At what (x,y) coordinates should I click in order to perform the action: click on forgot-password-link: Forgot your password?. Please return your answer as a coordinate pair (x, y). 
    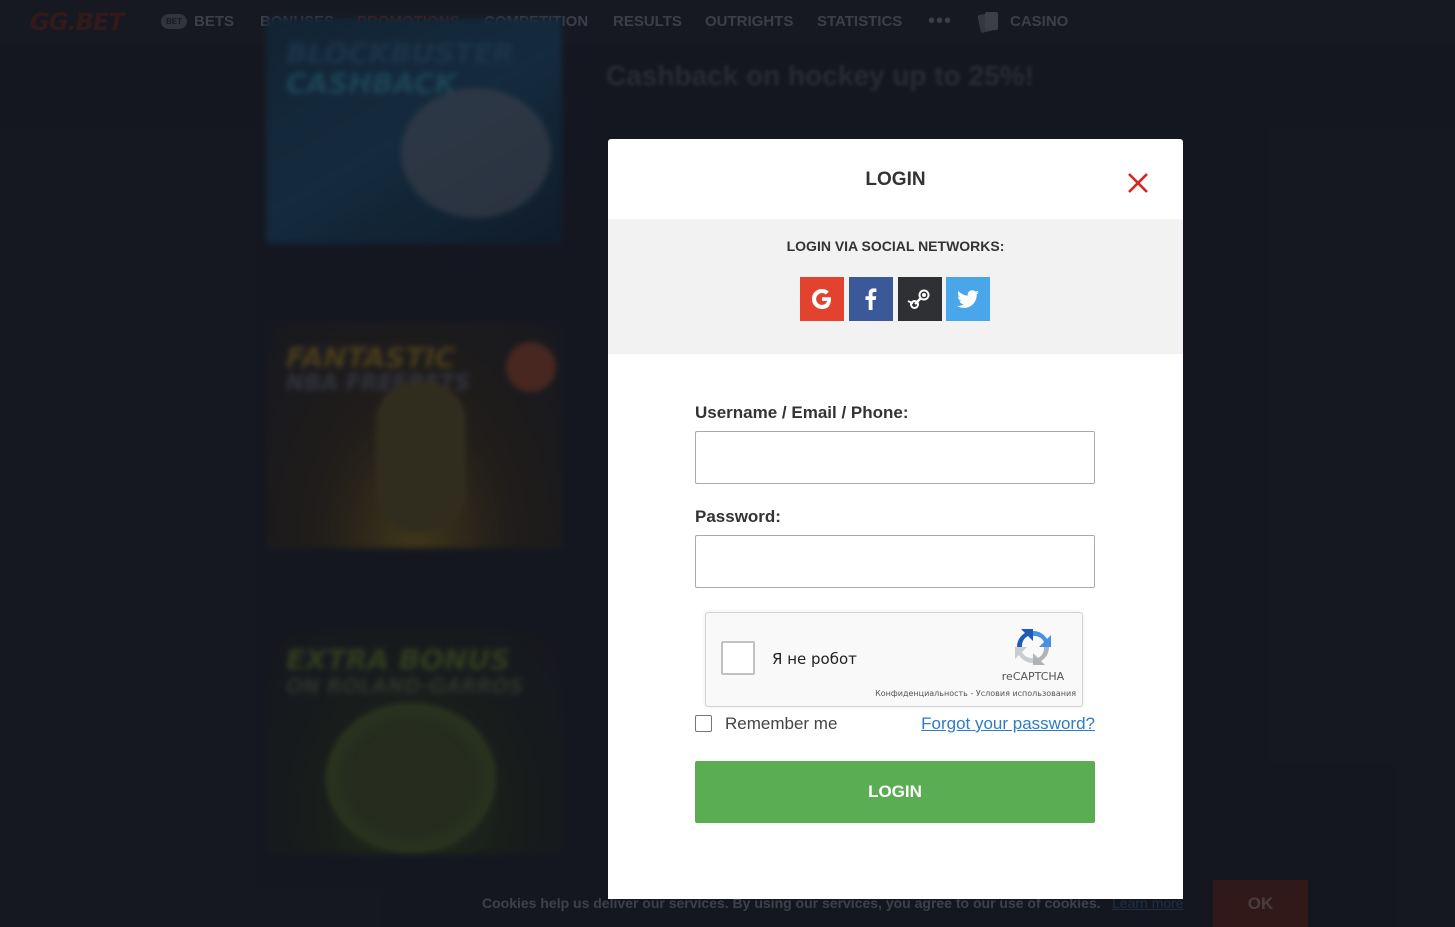
    Looking at the image, I should click on (851, 724).